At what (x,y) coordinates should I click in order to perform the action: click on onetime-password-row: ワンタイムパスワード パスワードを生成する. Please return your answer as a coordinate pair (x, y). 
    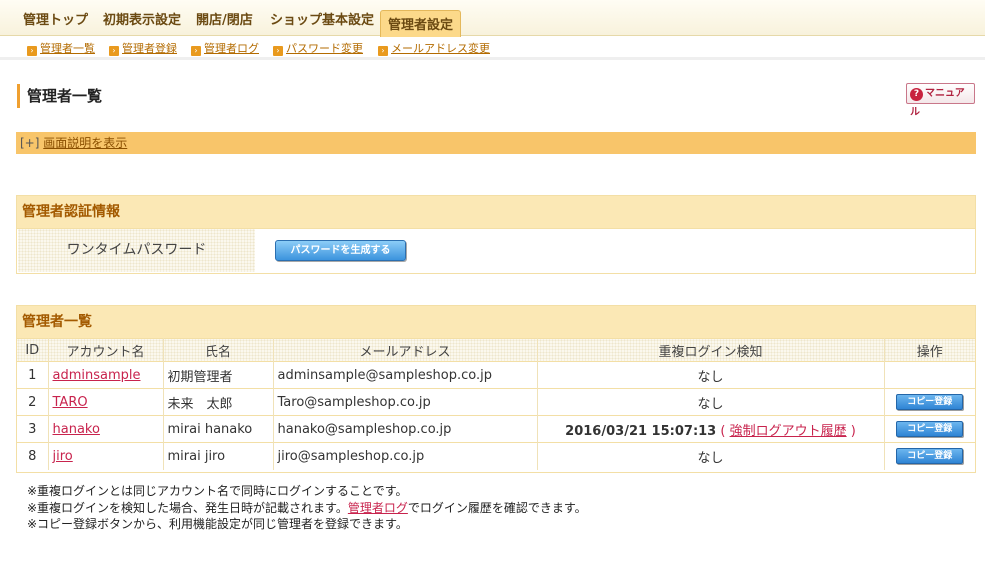
    Looking at the image, I should click on (496, 250).